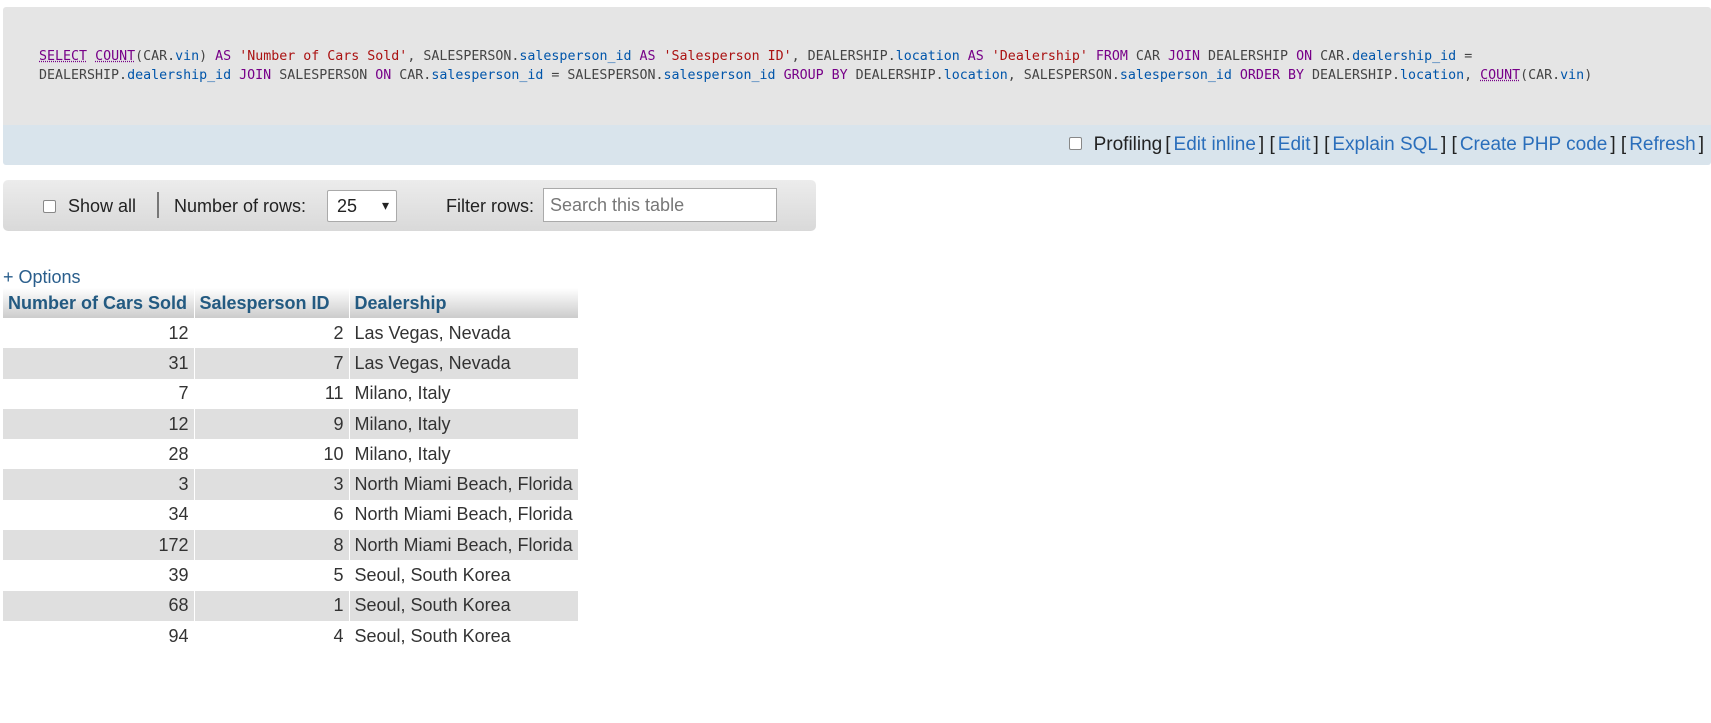 This screenshot has width=1711, height=723. I want to click on edit-inline-link: Edit inline, so click(1215, 145).